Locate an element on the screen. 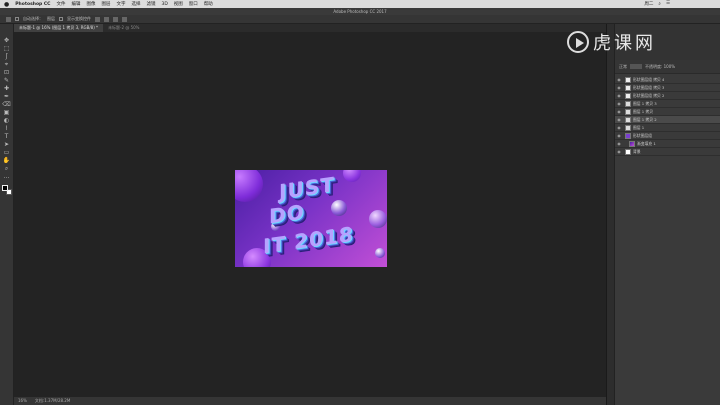 Image resolution: width=720 pixels, height=405 pixels. show-transform-label: 显示变换控件 is located at coordinates (79, 18).